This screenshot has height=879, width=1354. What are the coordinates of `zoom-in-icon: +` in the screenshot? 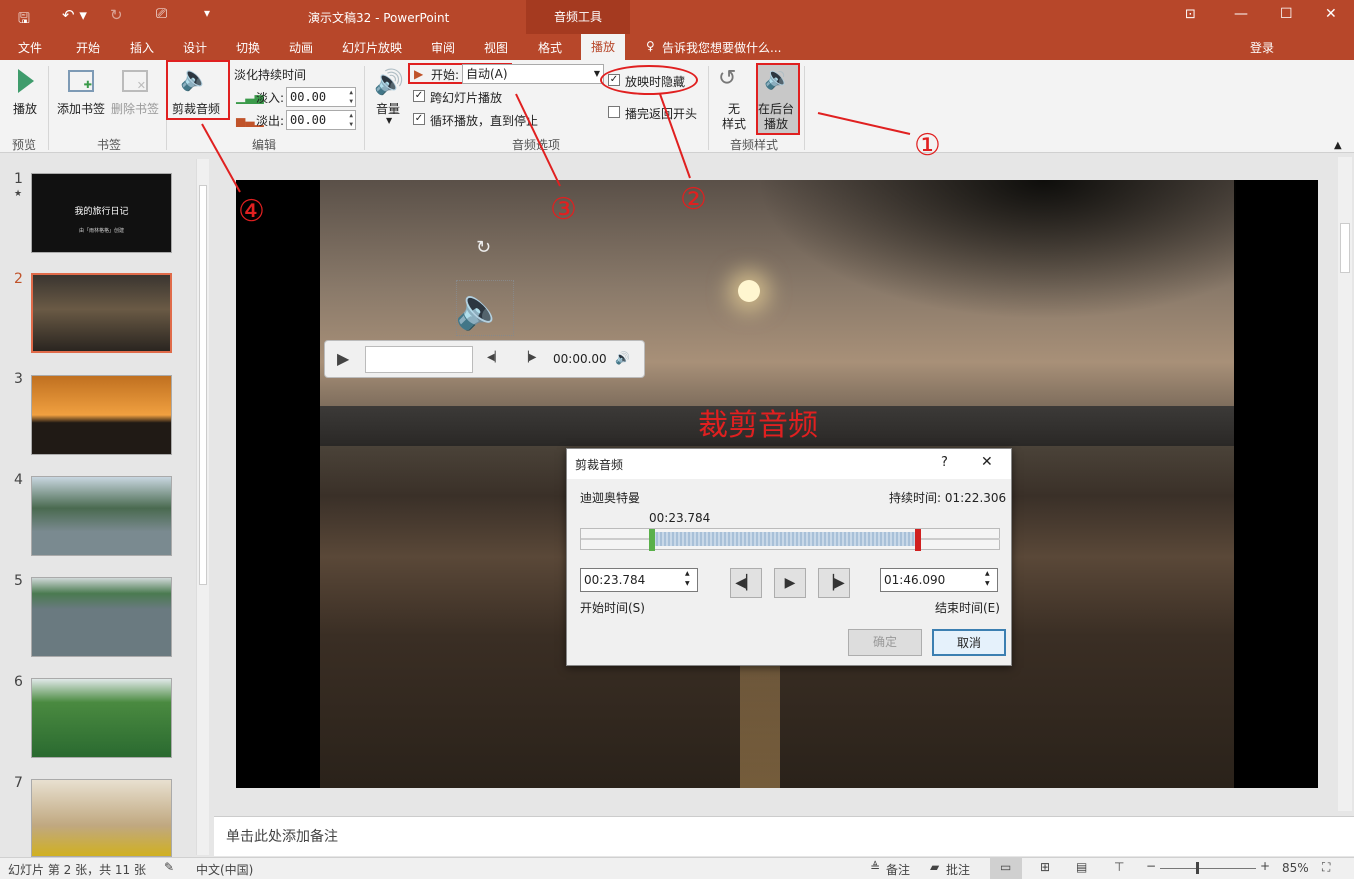 It's located at (1265, 866).